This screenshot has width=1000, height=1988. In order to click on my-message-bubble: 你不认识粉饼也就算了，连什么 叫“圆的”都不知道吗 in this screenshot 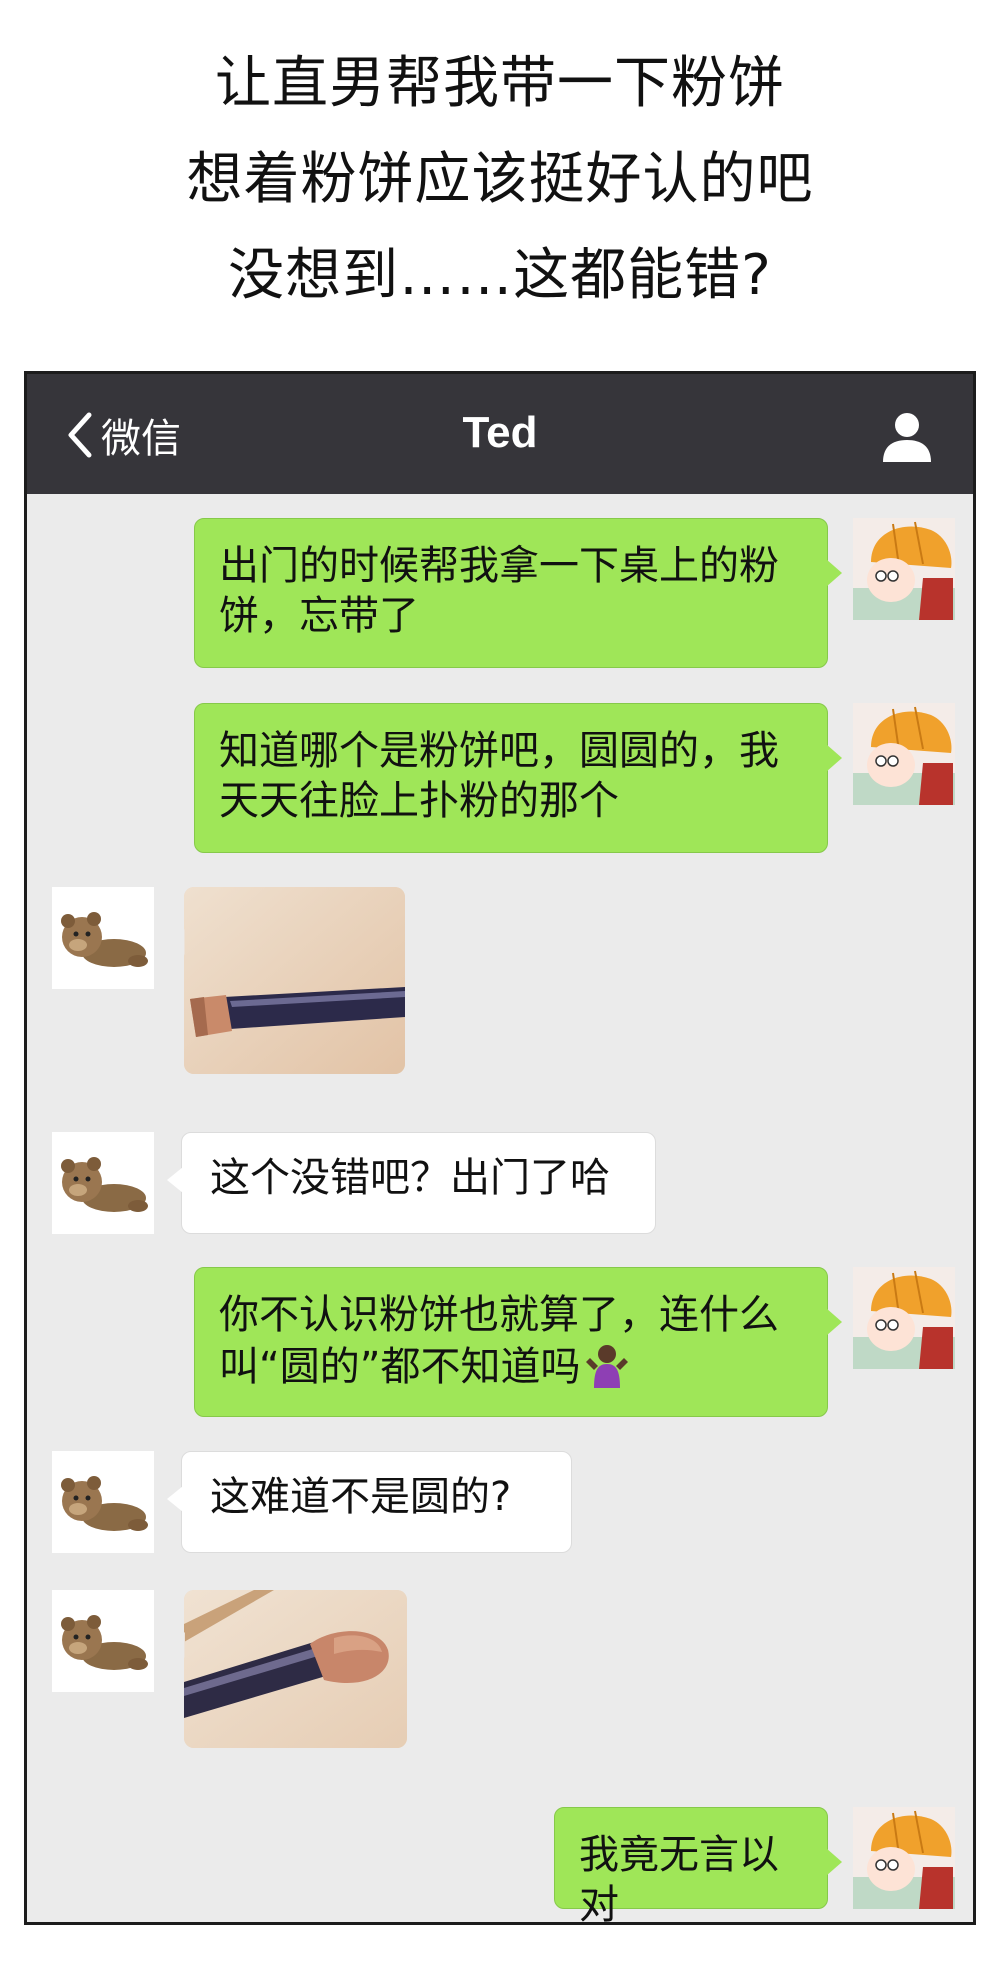, I will do `click(518, 1342)`.